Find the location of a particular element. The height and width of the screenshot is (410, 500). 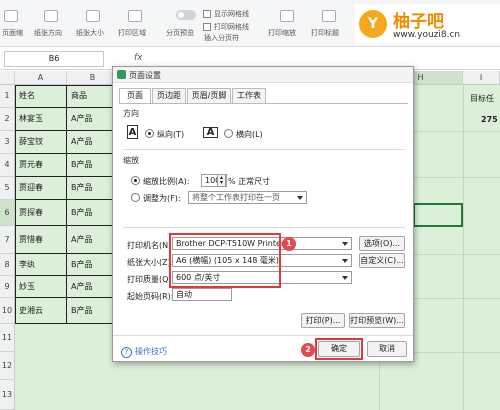

cell-name: 妙玉 is located at coordinates (41, 287).